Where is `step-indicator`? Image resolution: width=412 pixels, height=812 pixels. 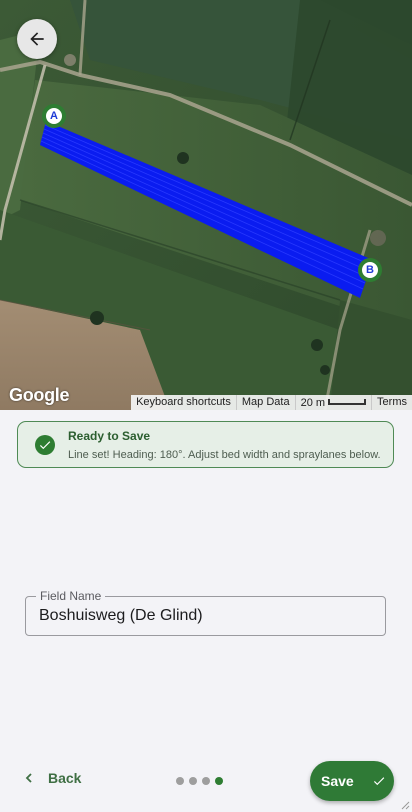 step-indicator is located at coordinates (199, 781).